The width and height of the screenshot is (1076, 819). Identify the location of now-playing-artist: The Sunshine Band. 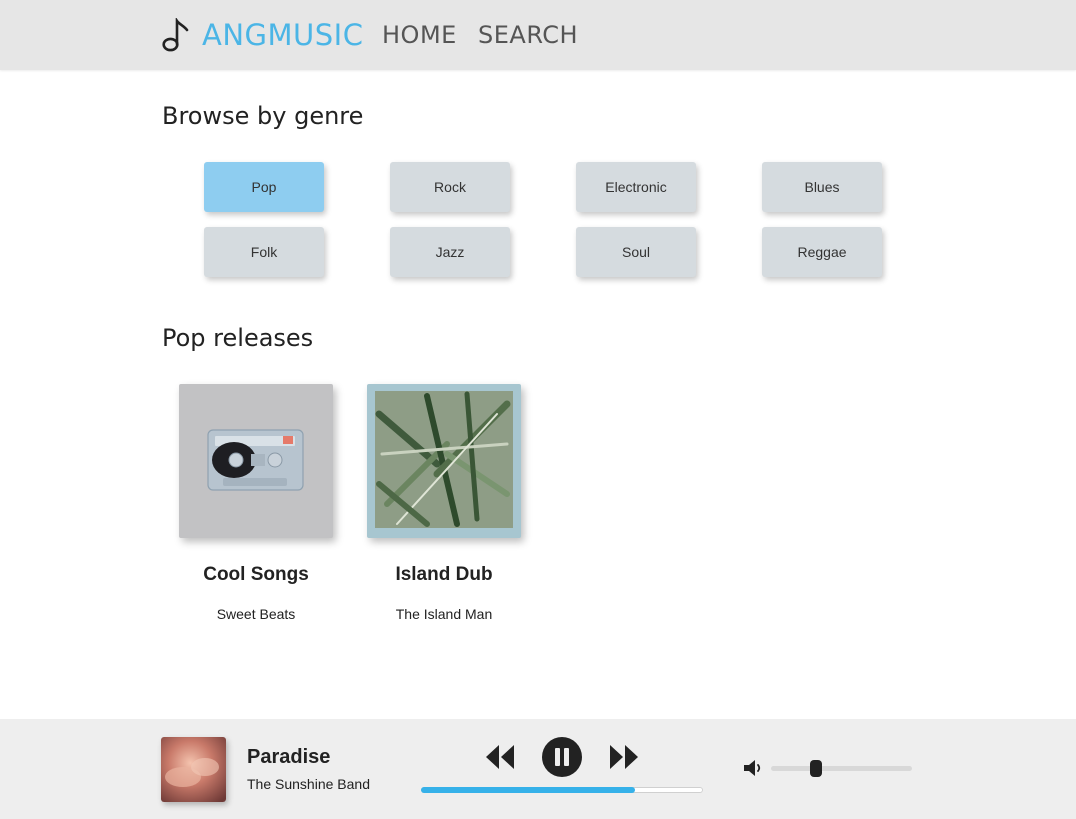
(308, 784).